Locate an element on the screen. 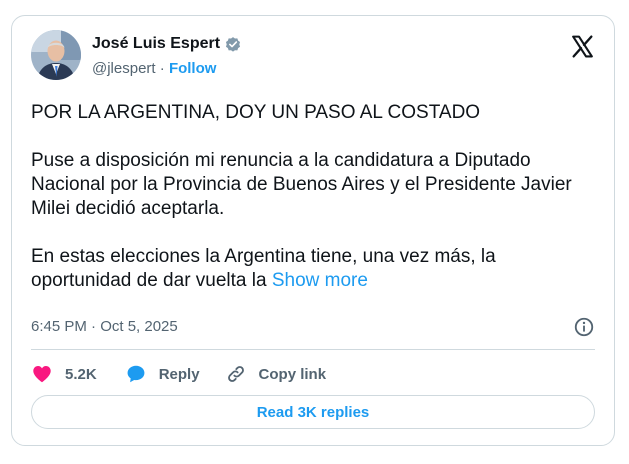 This screenshot has width=629, height=464. copy-link-button: Copy link is located at coordinates (276, 374).